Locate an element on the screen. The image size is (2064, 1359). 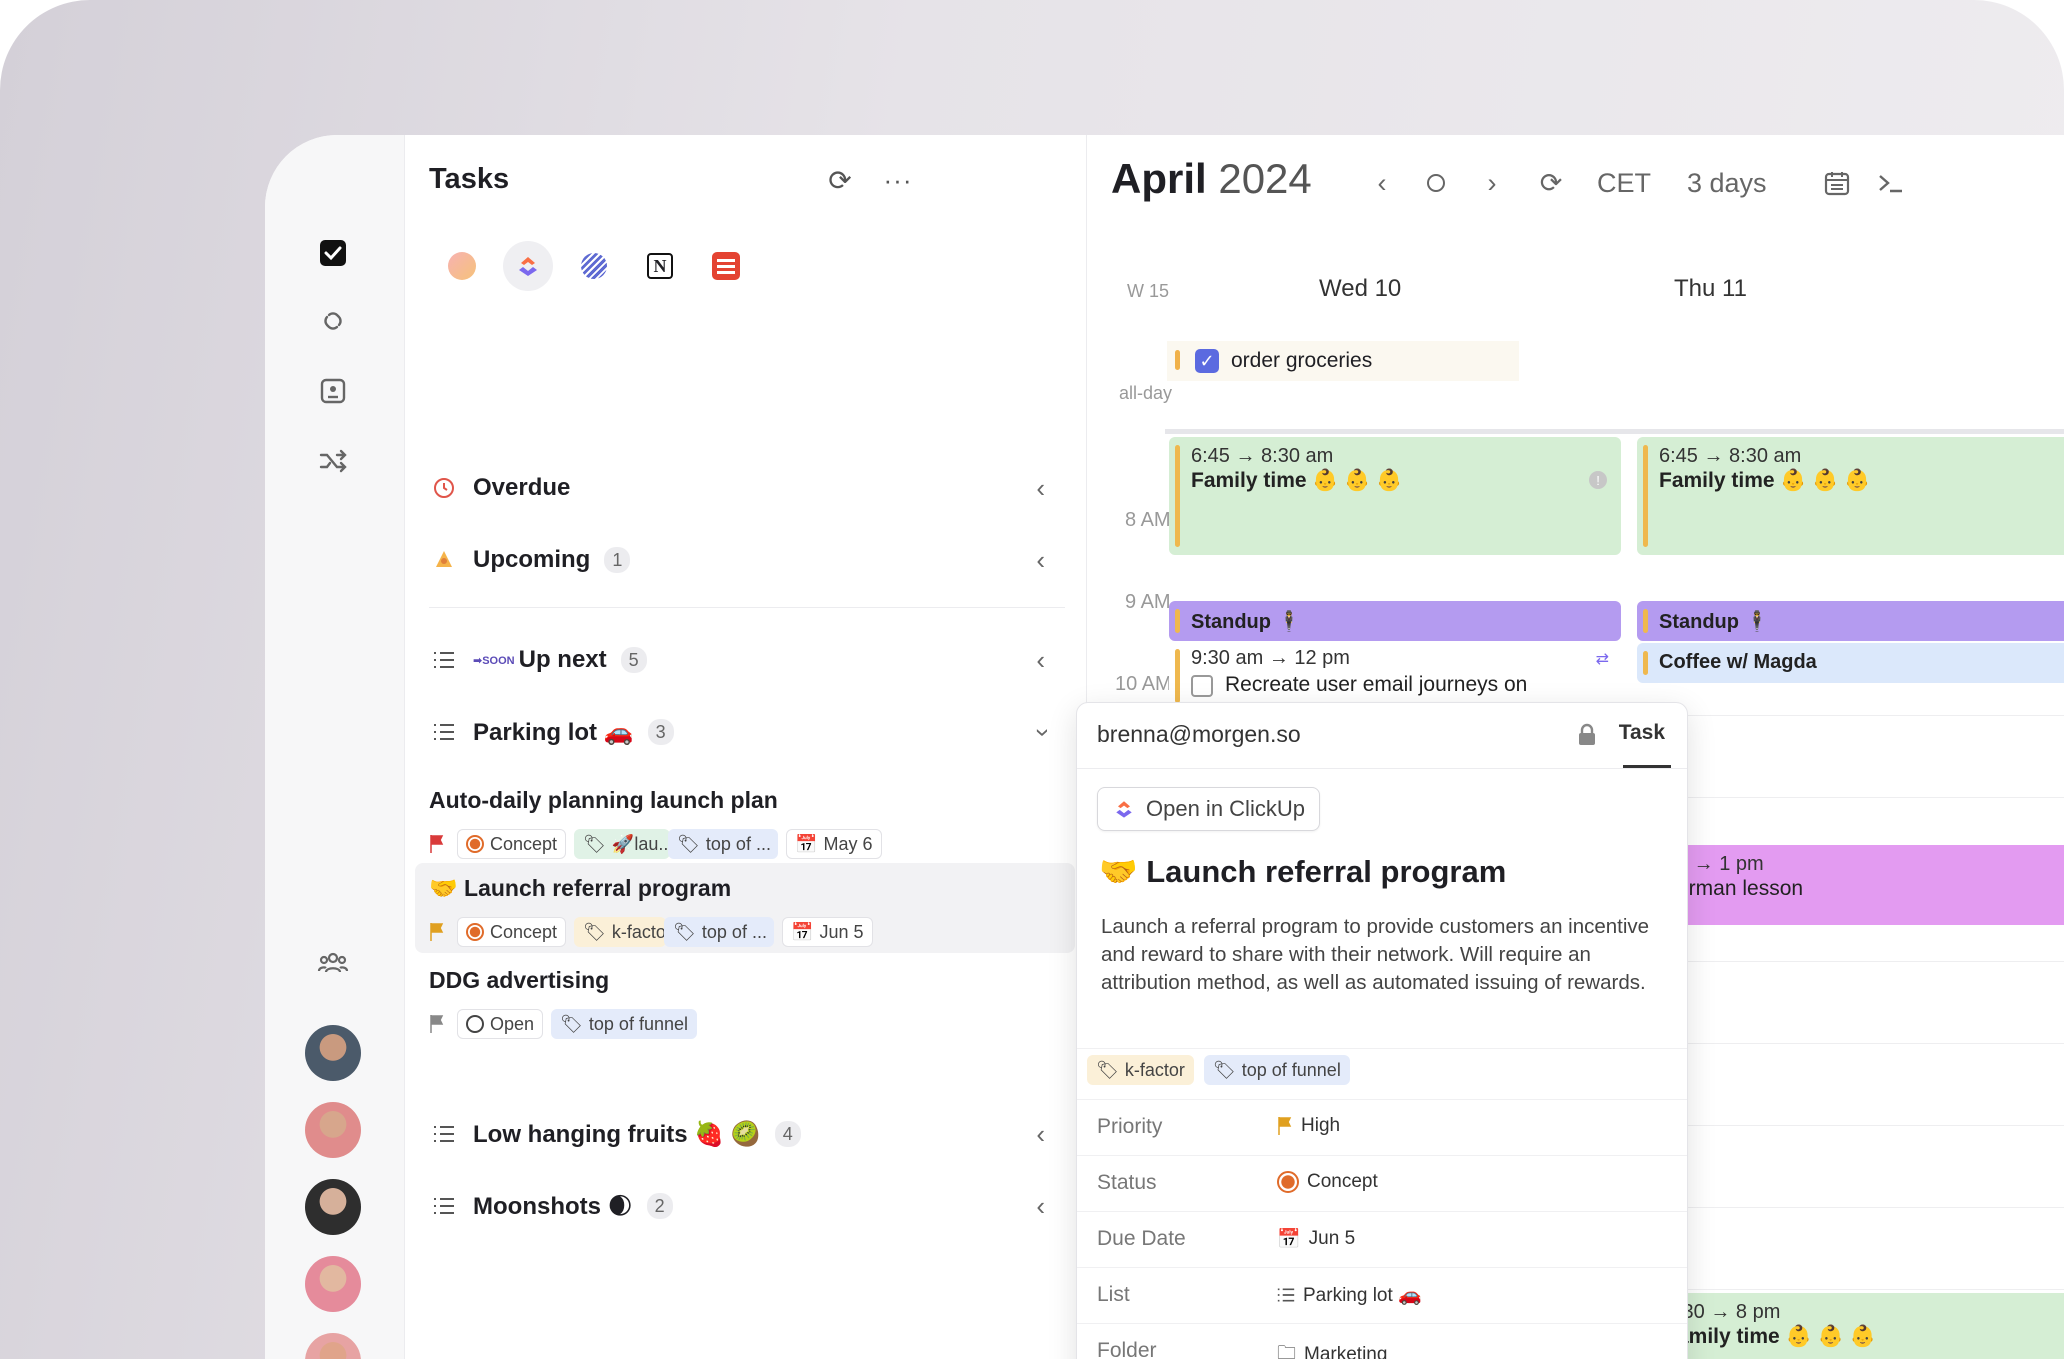
property-label: Status is located at coordinates (1127, 1182).